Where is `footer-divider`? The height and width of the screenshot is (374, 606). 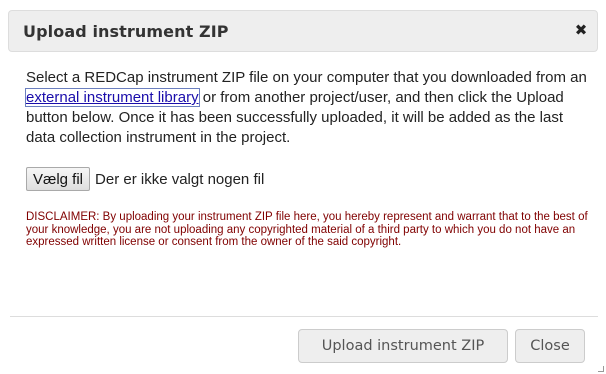 footer-divider is located at coordinates (304, 316).